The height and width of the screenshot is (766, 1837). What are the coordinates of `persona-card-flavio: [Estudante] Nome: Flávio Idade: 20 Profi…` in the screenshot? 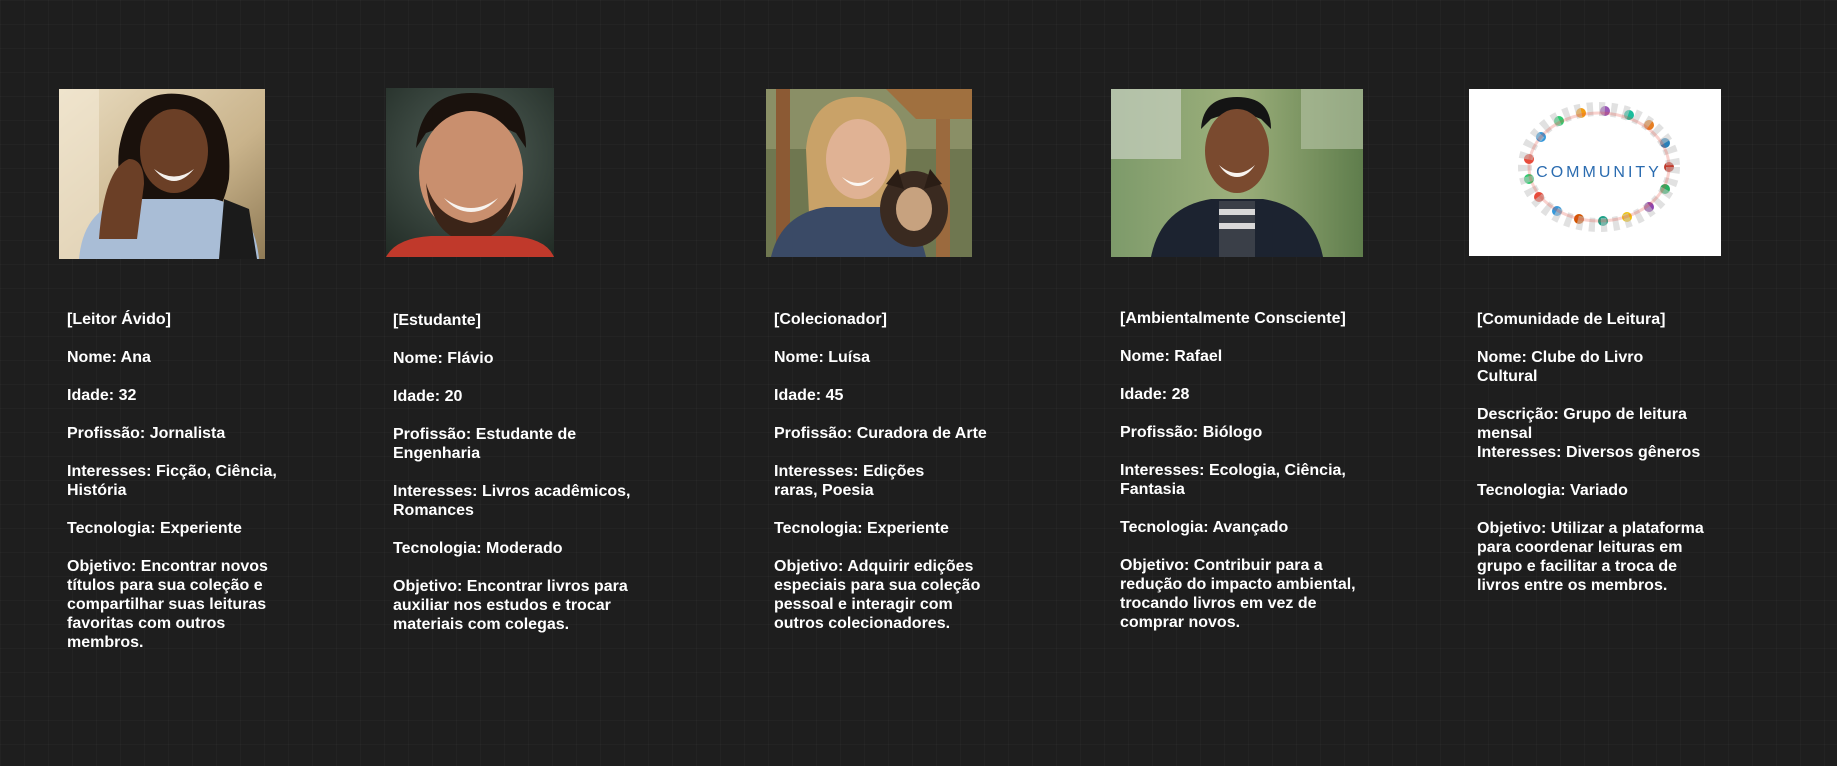 It's located at (518, 472).